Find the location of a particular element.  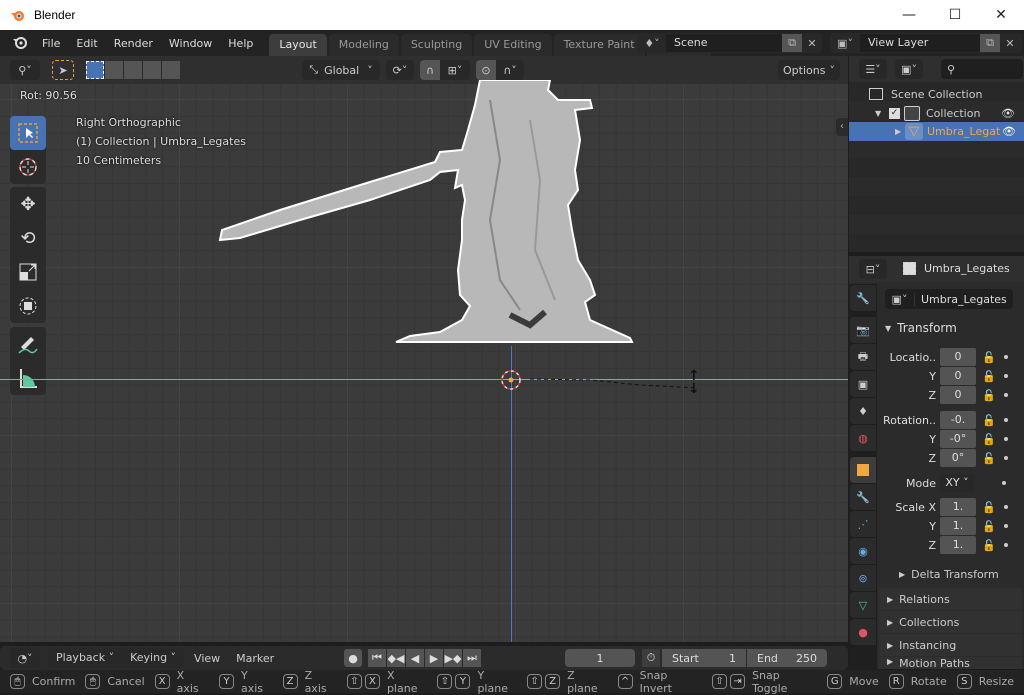

menu-edit: Edit is located at coordinates (86, 43).